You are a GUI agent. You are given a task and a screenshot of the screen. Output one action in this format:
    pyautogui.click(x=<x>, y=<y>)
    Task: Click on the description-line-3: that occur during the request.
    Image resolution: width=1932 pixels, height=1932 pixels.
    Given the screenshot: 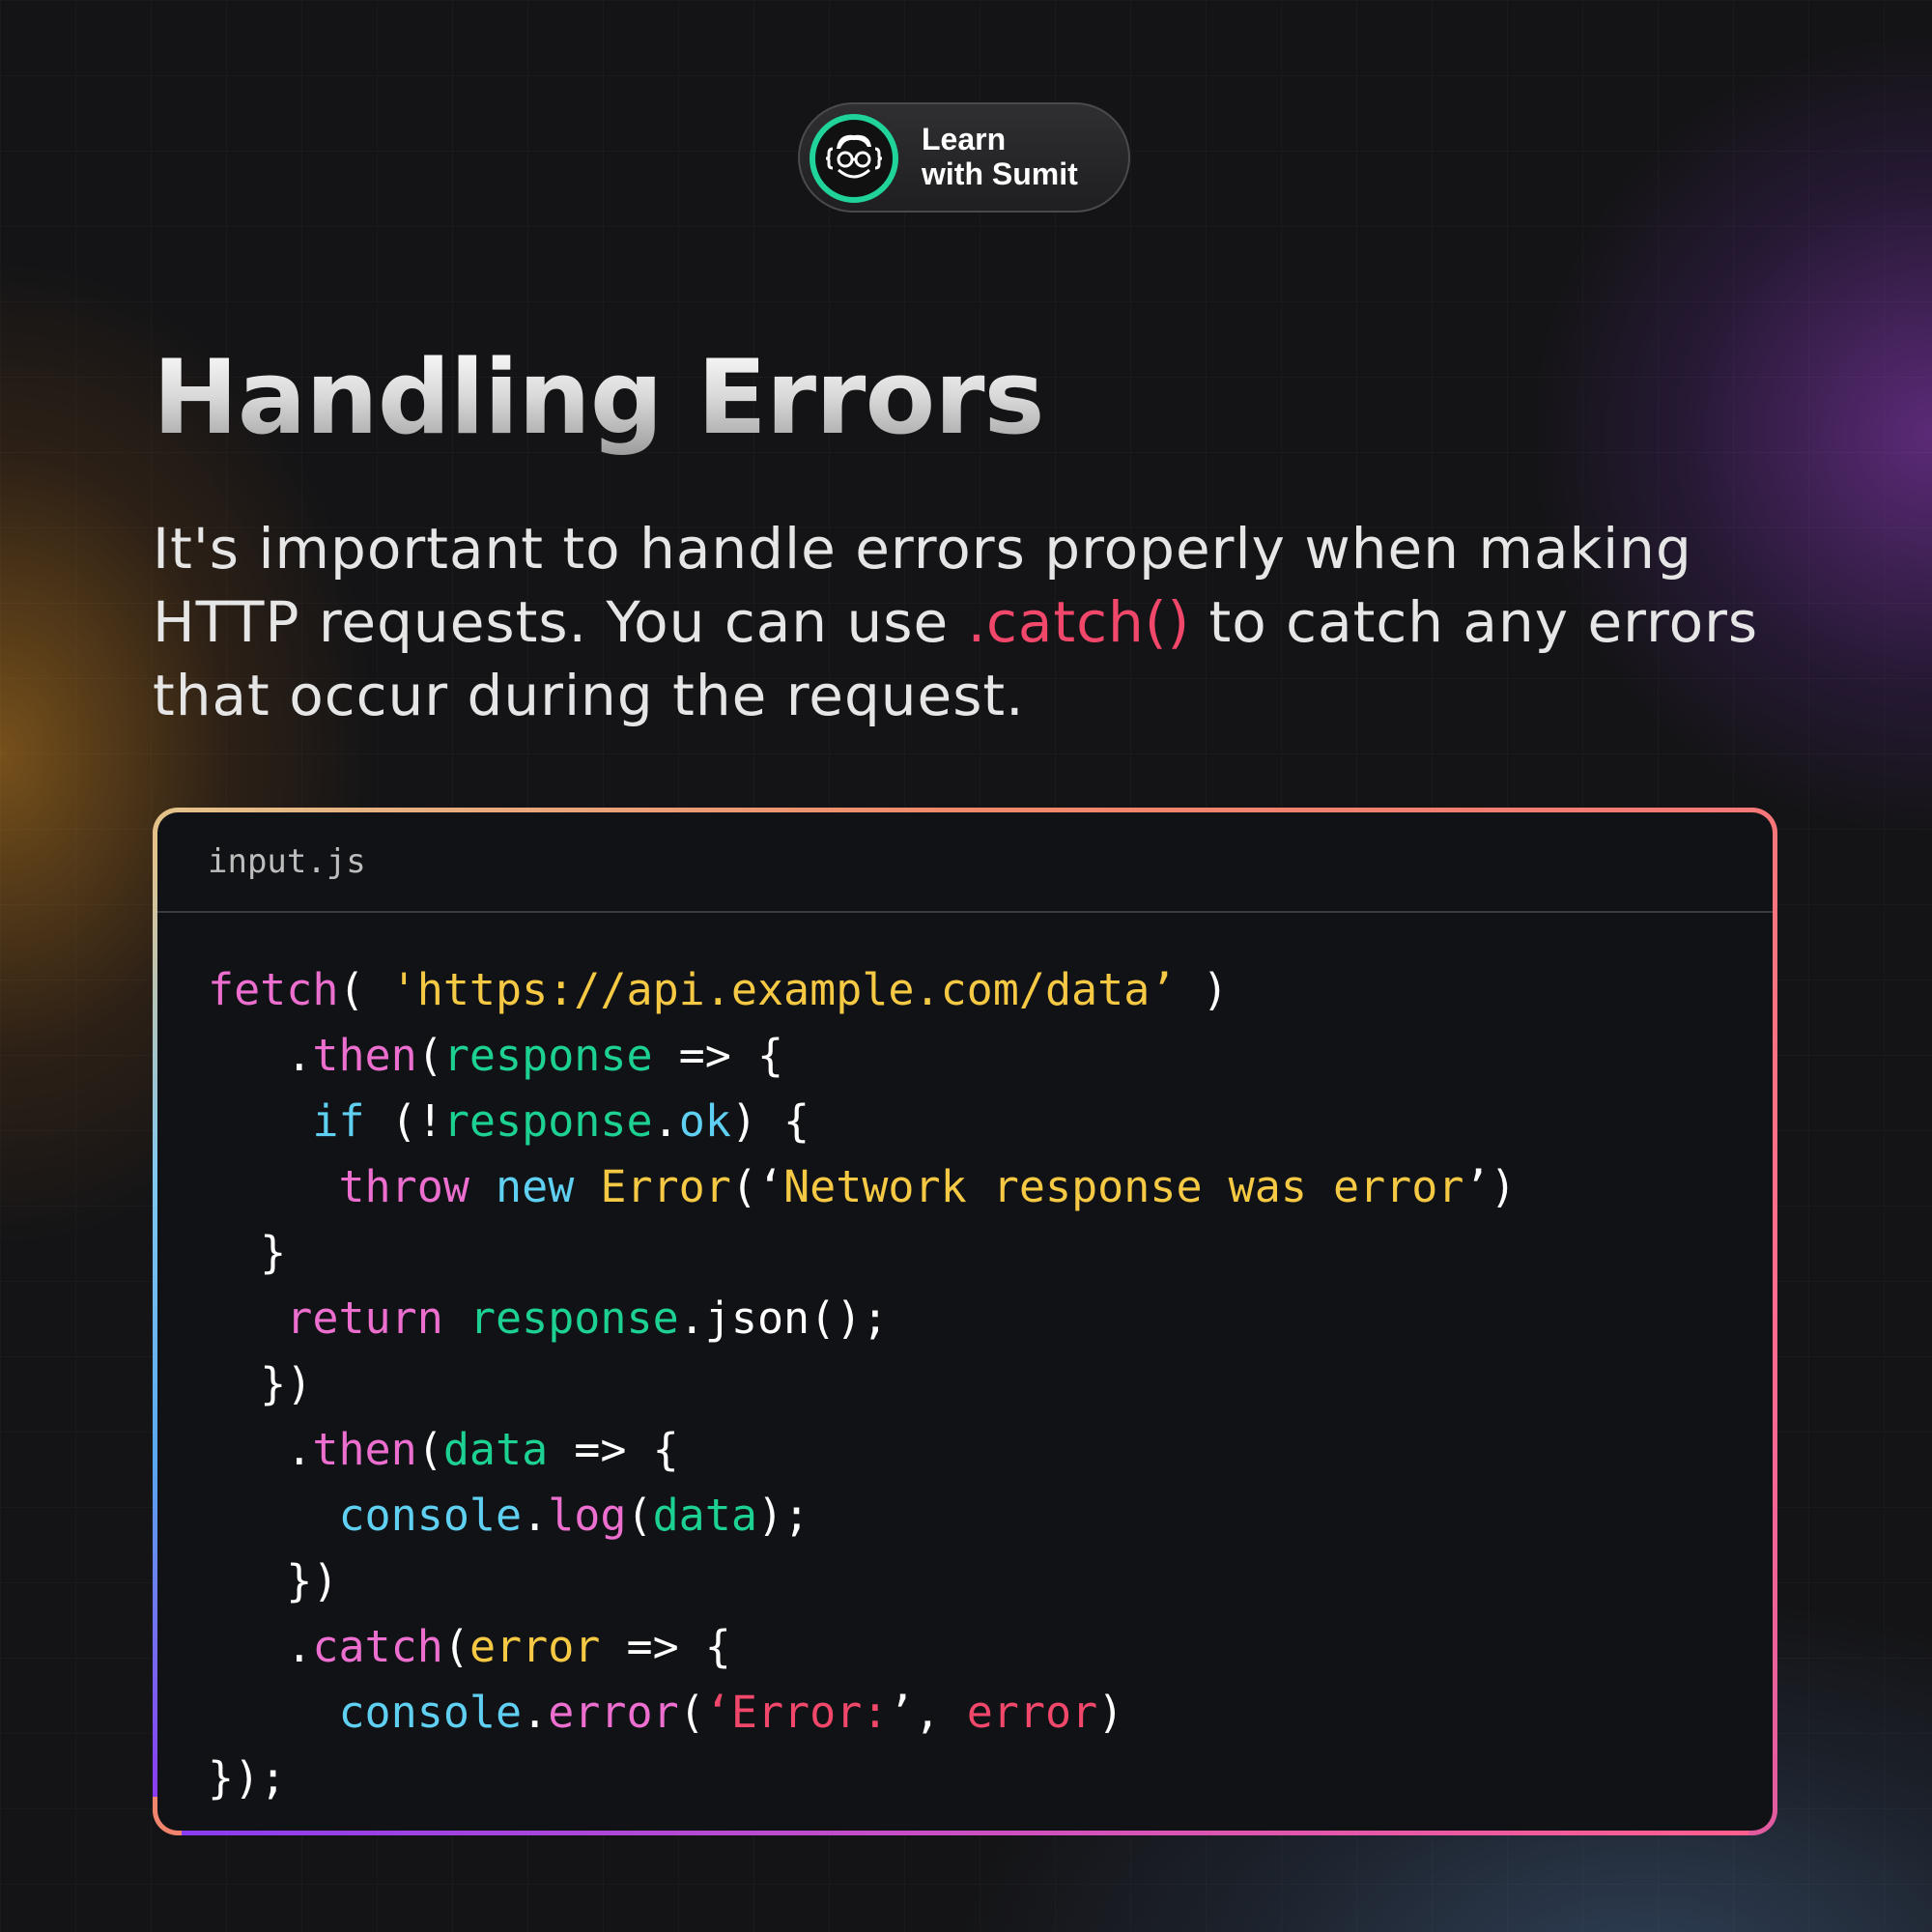 What is the action you would take?
    pyautogui.click(x=589, y=695)
    